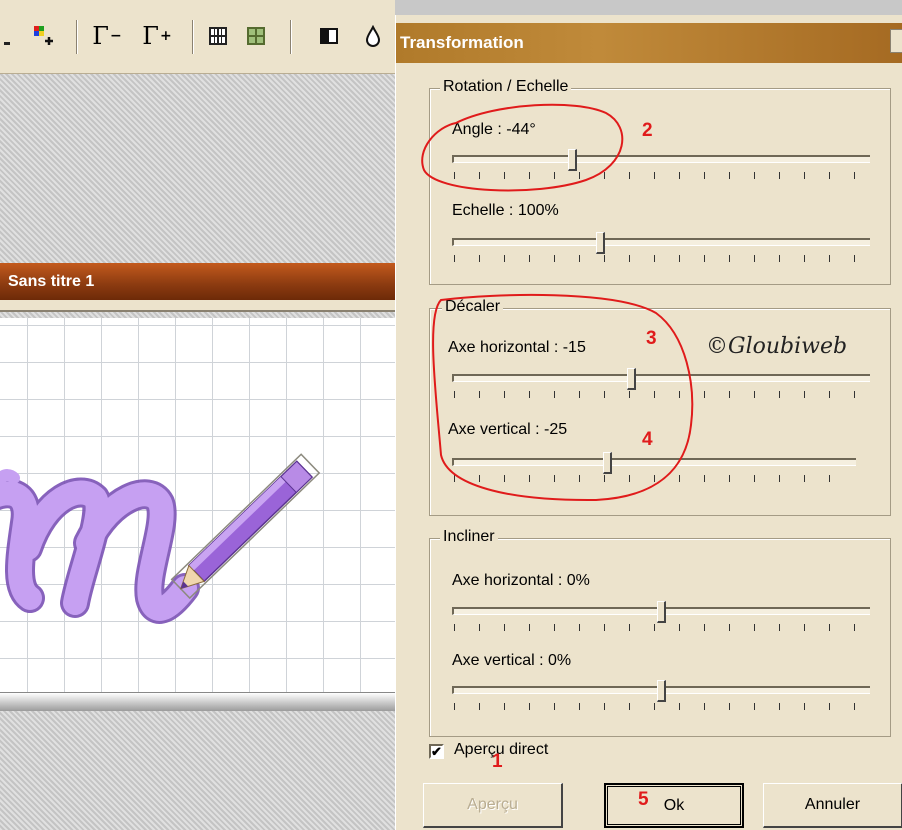 This screenshot has width=902, height=830. I want to click on group-label: Rotation / Echelle, so click(506, 87).